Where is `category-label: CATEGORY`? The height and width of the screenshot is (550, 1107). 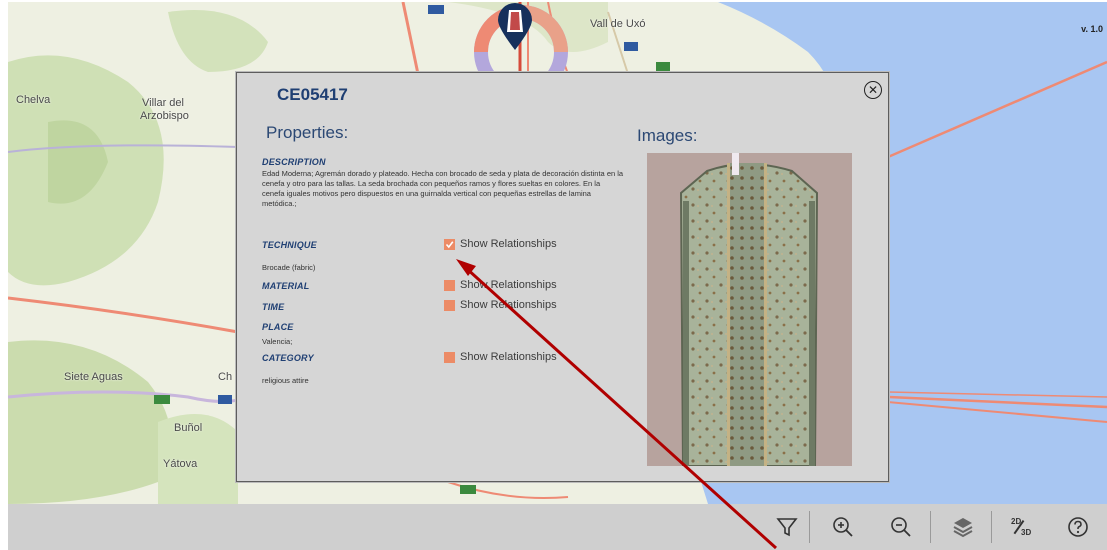
category-label: CATEGORY is located at coordinates (288, 358).